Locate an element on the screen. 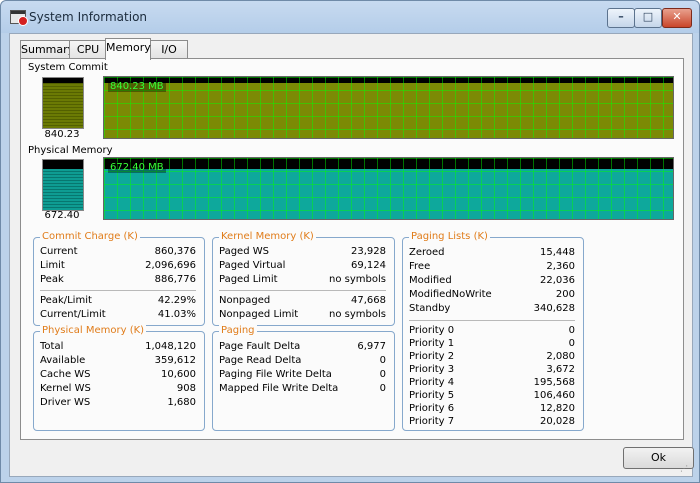  close-icon: ✕ is located at coordinates (677, 16).